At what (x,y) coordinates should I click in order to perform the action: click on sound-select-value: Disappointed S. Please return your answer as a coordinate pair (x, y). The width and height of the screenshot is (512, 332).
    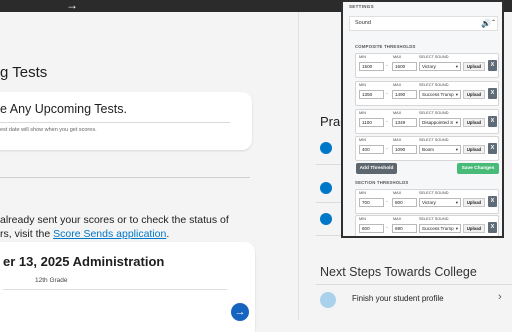
    Looking at the image, I should click on (438, 122).